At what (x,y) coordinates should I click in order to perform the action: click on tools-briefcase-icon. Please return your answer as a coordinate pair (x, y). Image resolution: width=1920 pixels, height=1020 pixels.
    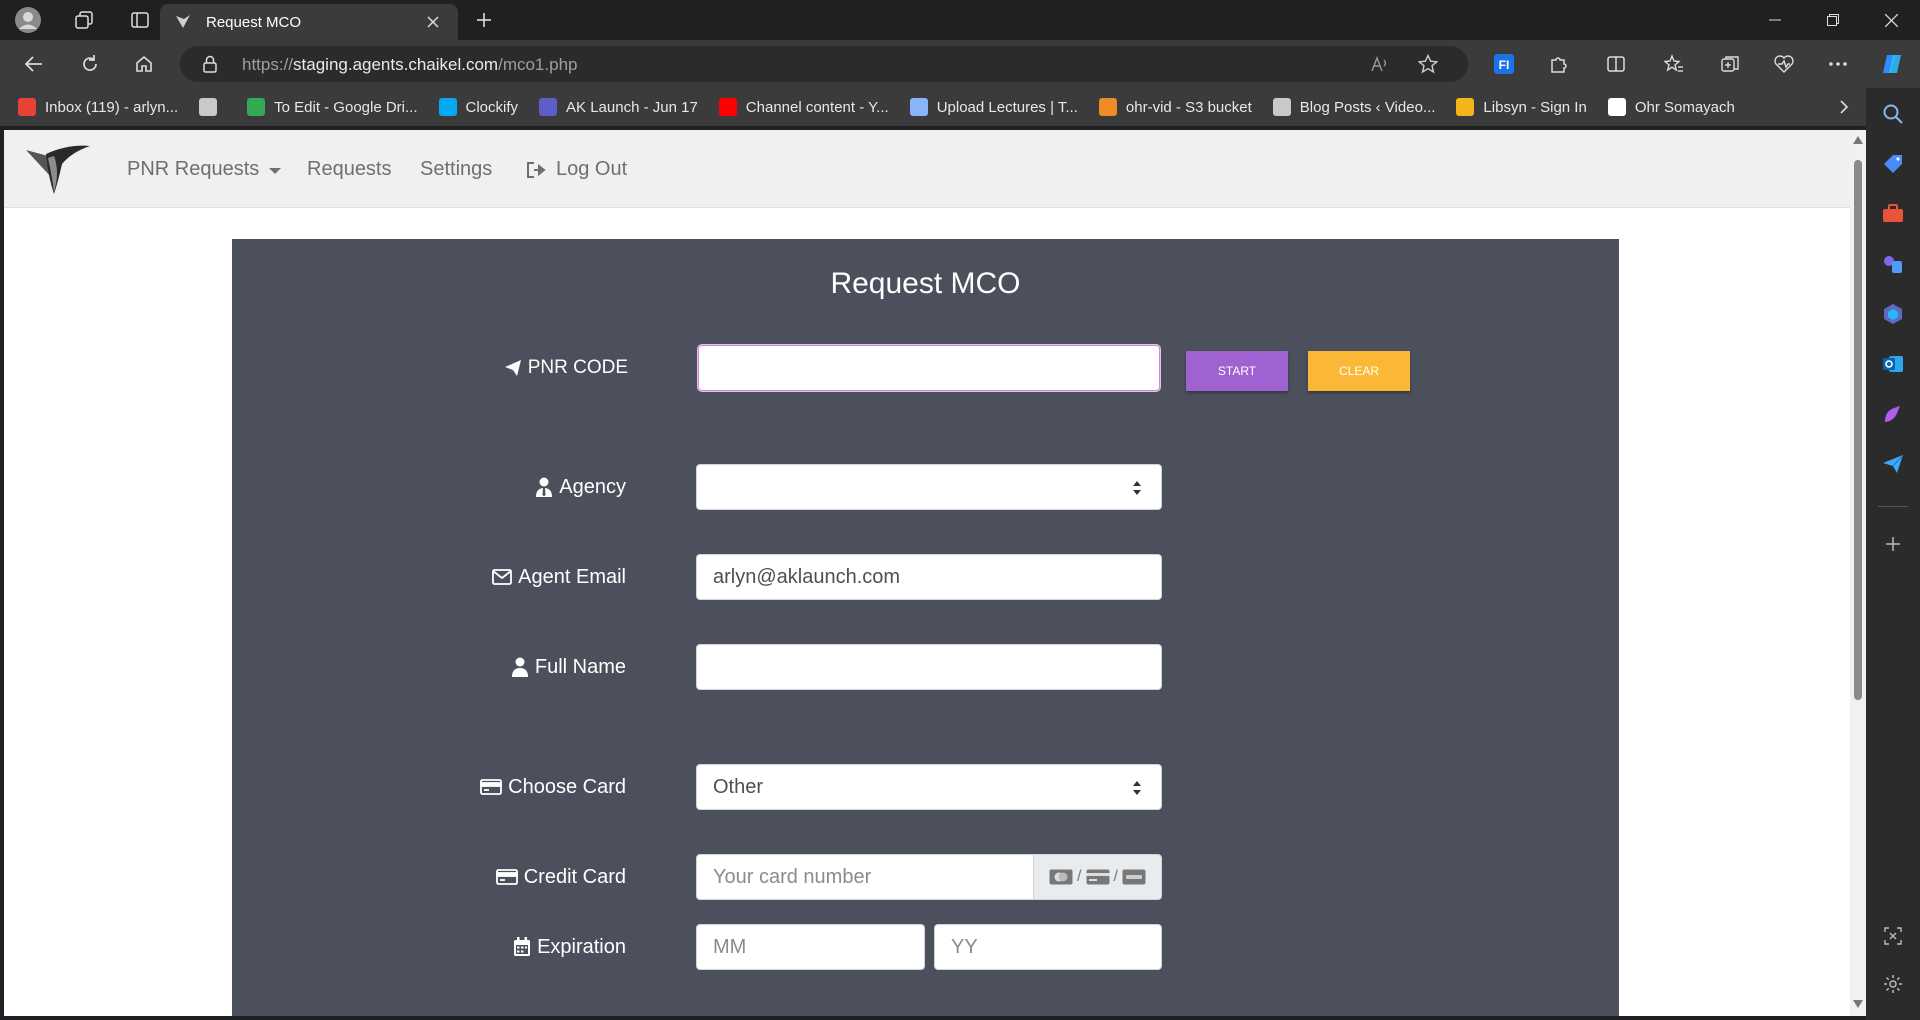
    Looking at the image, I should click on (1893, 214).